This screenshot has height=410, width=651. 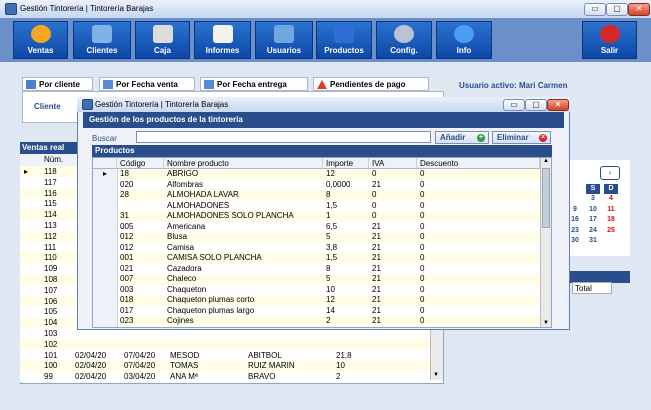 What do you see at coordinates (346, 163) in the screenshot?
I see `col-importe: Importe` at bounding box center [346, 163].